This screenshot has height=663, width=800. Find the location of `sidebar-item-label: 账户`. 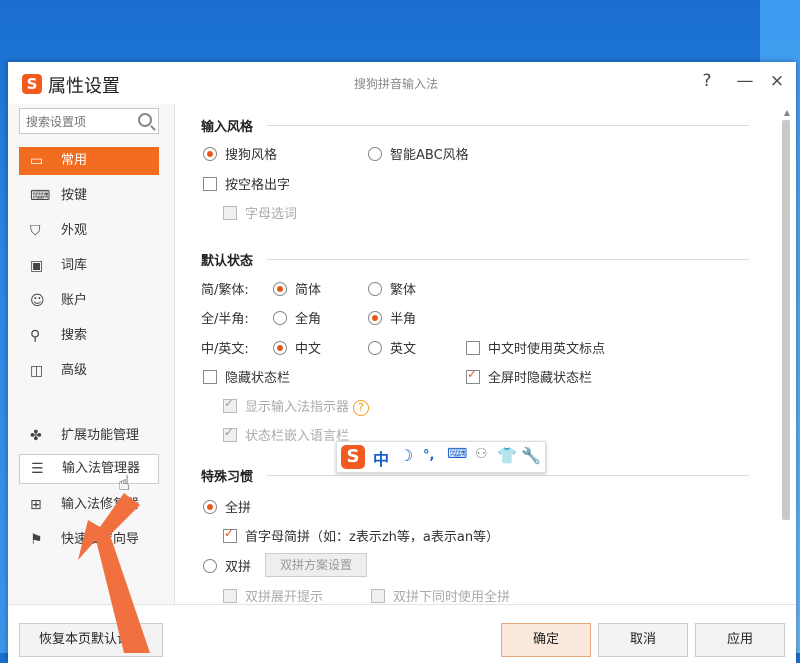

sidebar-item-label: 账户 is located at coordinates (74, 300).